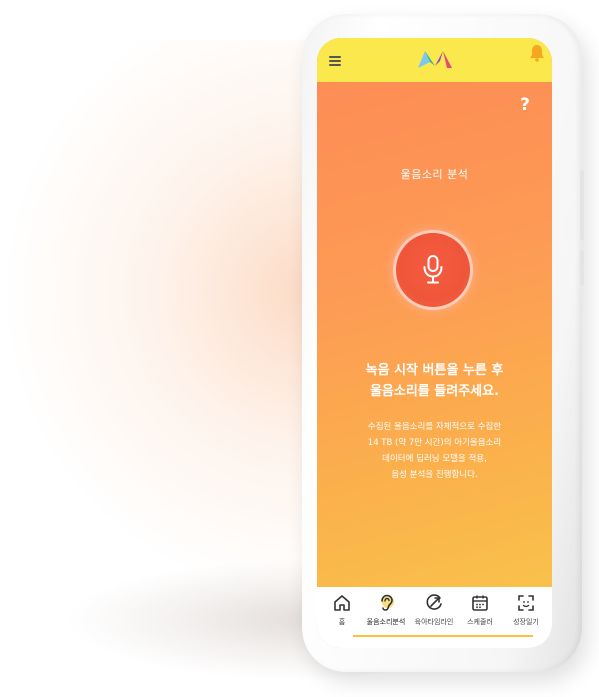  I want to click on description-line: 데이터에 딥러닝 모델을 적용,, so click(434, 459).